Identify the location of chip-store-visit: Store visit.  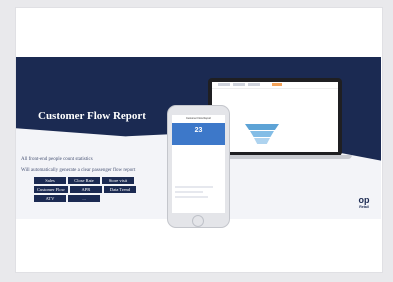
(118, 180).